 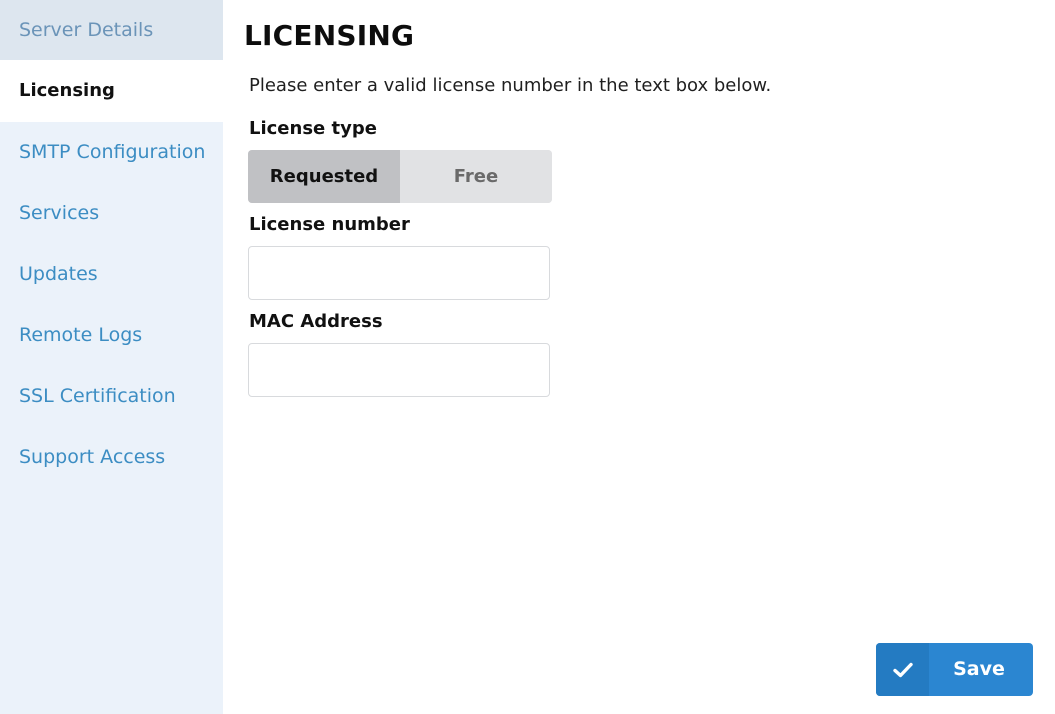 I want to click on sidebar-item-ssl-certification: SSL Certification, so click(x=111, y=396).